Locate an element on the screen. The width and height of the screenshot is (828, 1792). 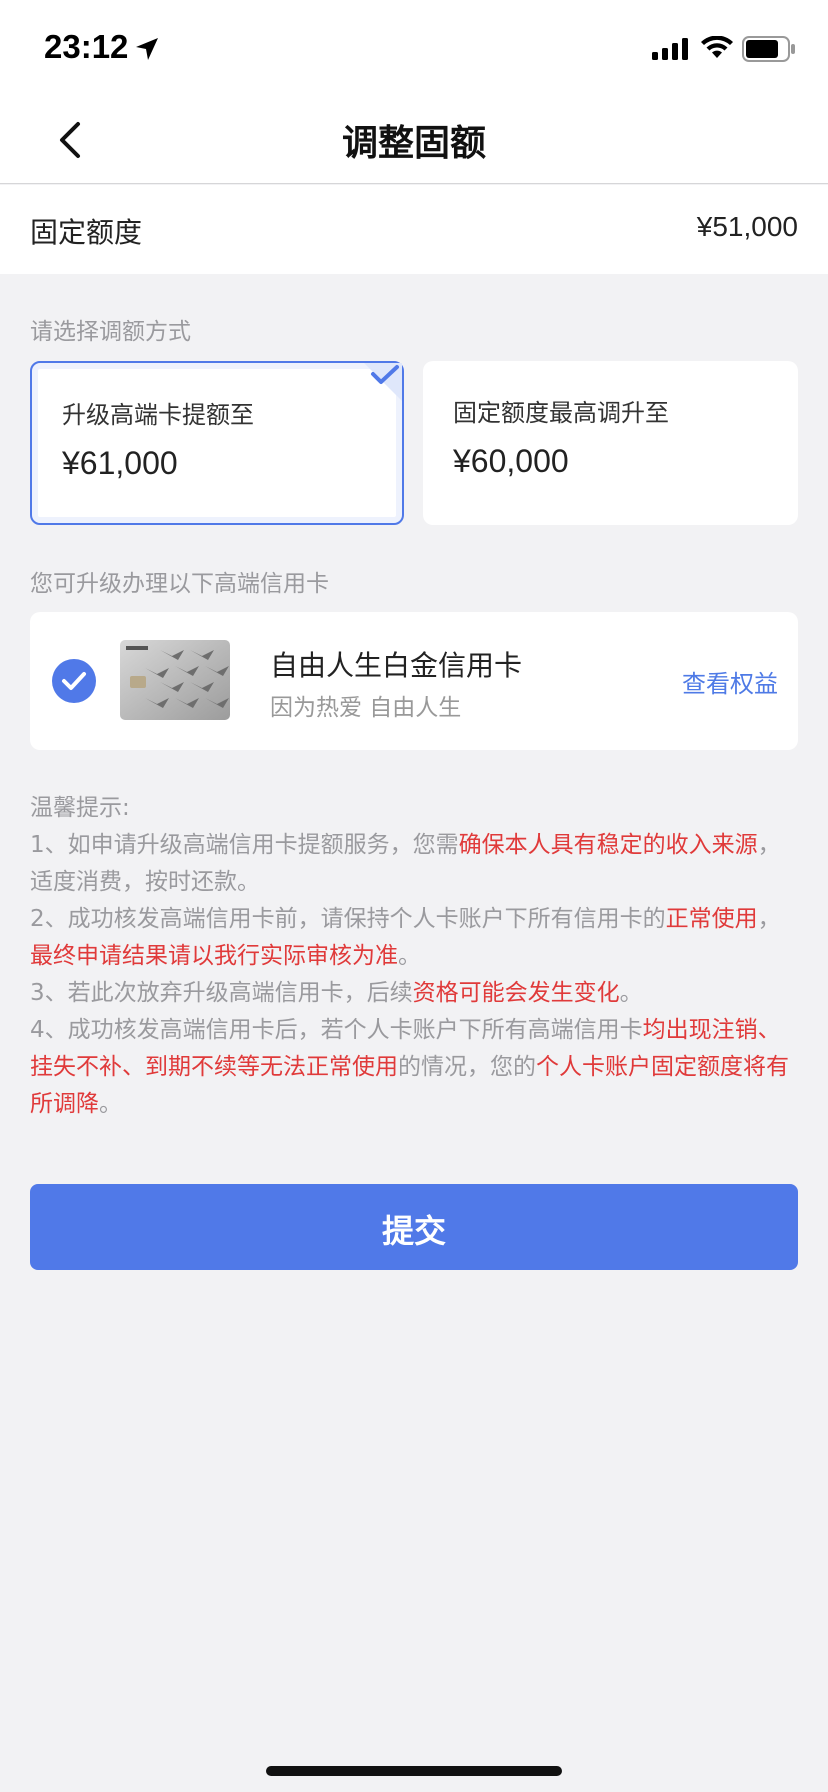
cellular-signal-icon is located at coordinates (672, 51).